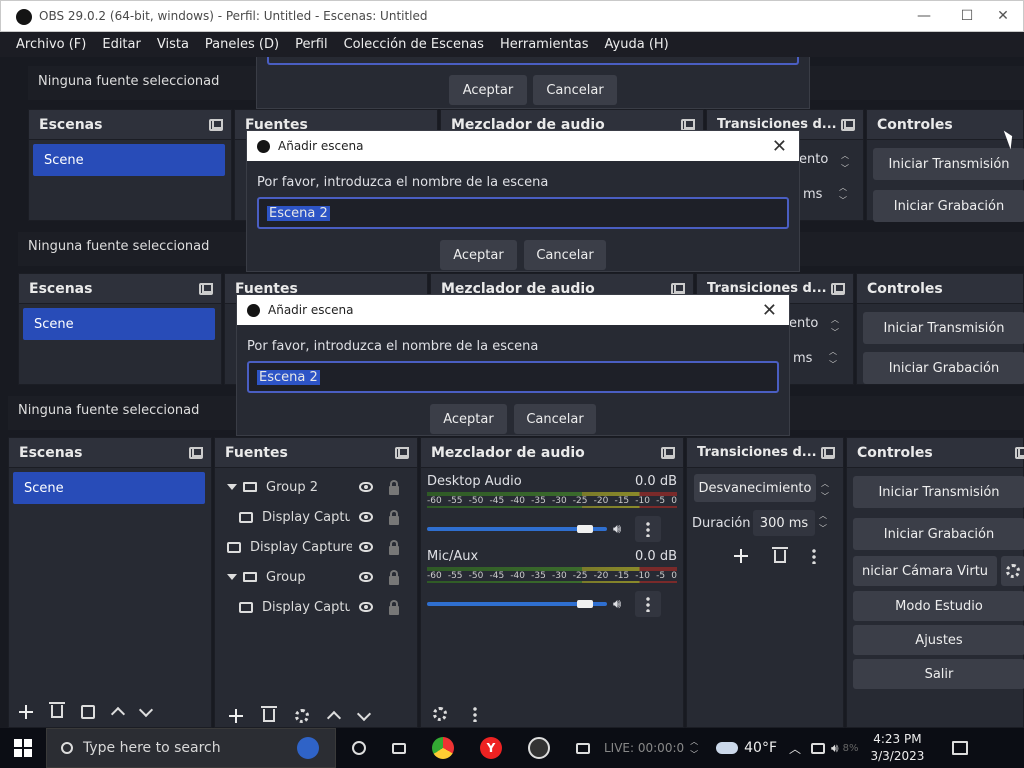  Describe the element at coordinates (173, 44) in the screenshot. I see `menu-item-2: Vista` at that location.